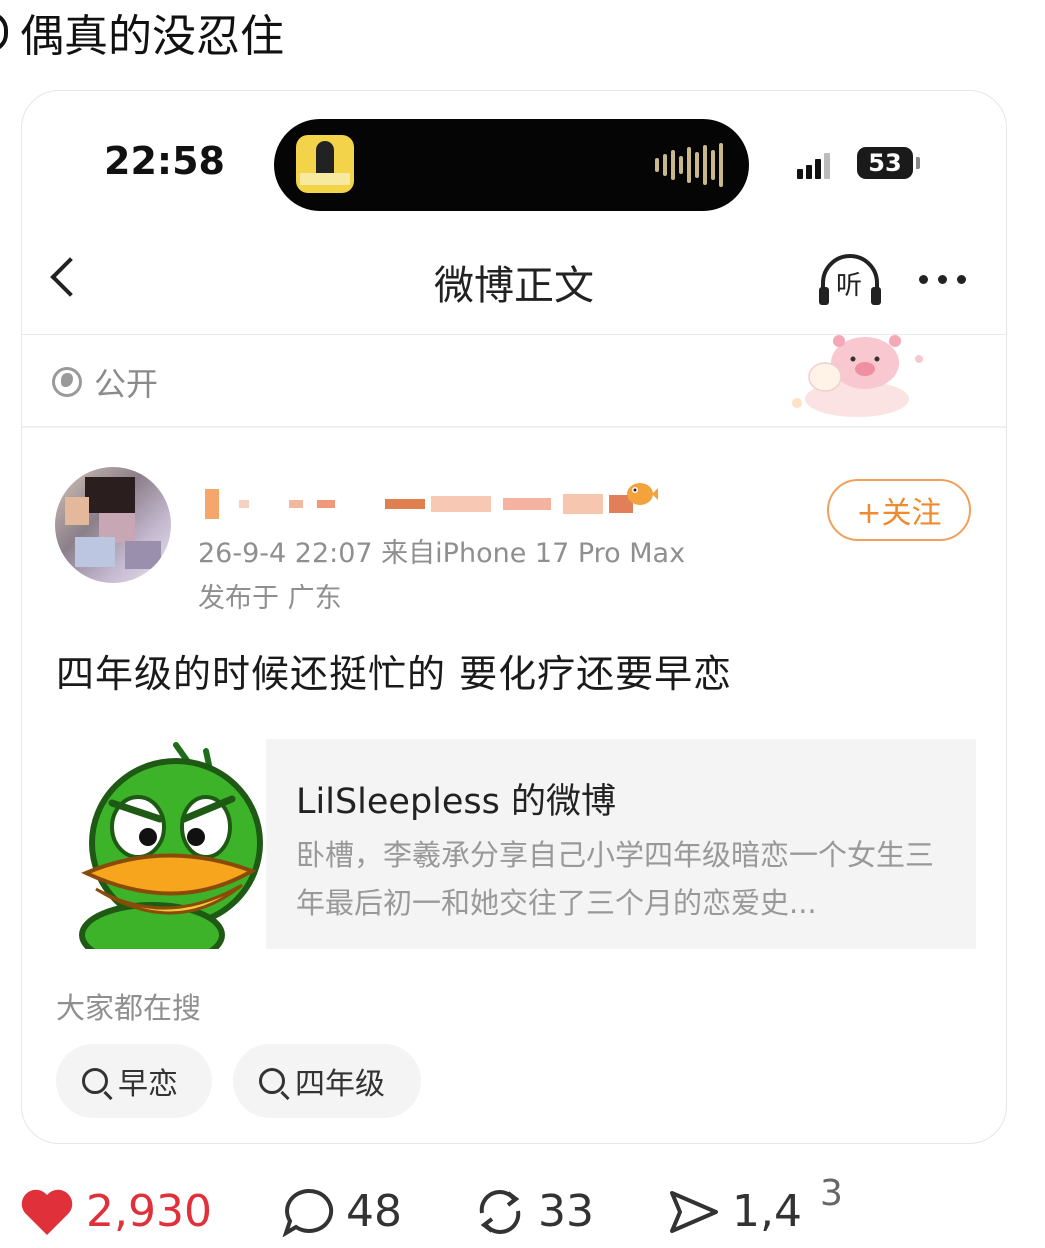 The image size is (1045, 1248). Describe the element at coordinates (161, 844) in the screenshot. I see `duck-avatar-icon` at that location.